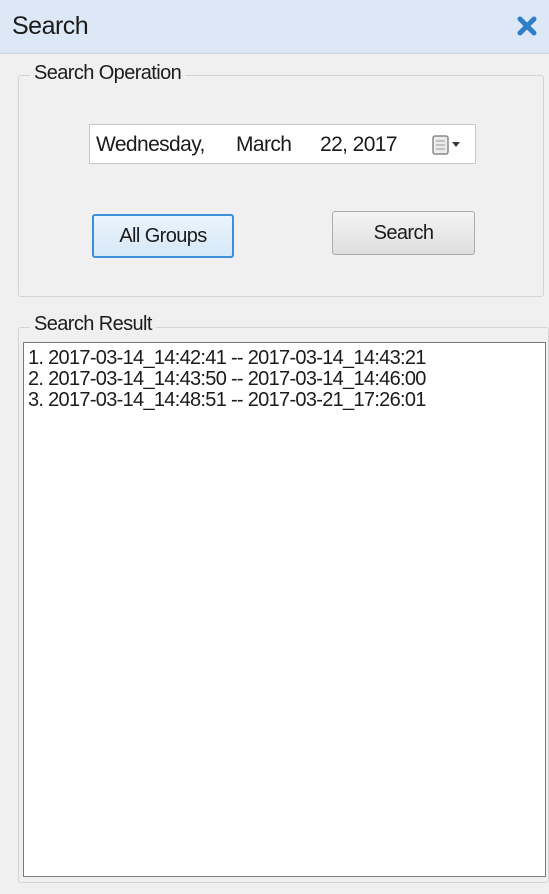 The height and width of the screenshot is (894, 549). I want to click on close-button, so click(527, 26).